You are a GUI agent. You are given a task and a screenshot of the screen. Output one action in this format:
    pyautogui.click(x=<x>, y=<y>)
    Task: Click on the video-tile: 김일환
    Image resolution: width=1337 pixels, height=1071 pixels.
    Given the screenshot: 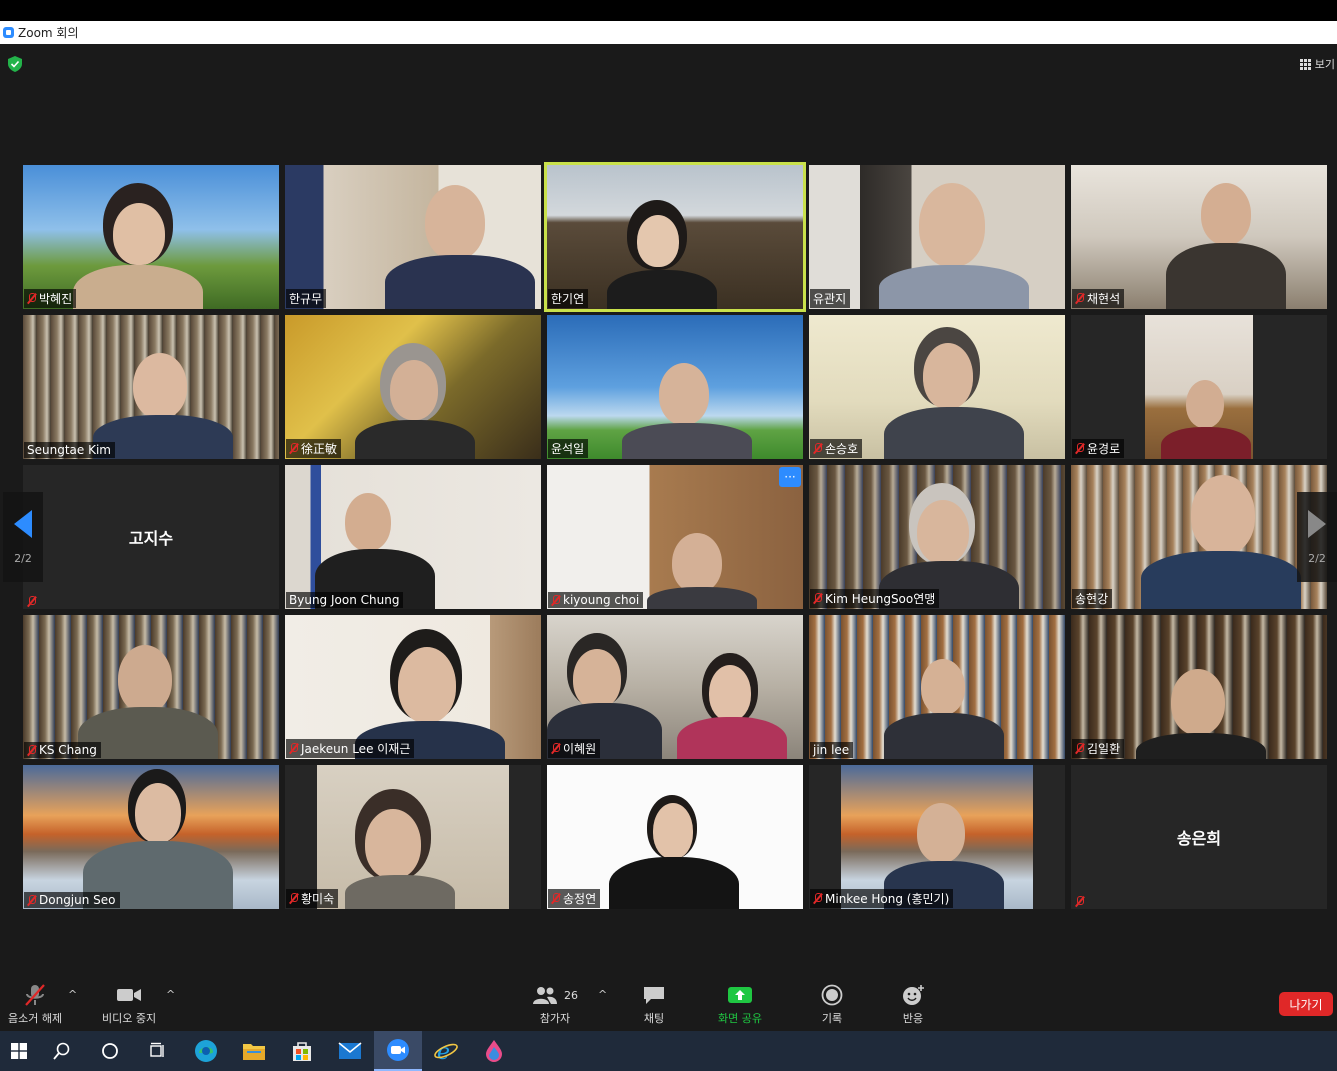 What is the action you would take?
    pyautogui.click(x=1199, y=687)
    